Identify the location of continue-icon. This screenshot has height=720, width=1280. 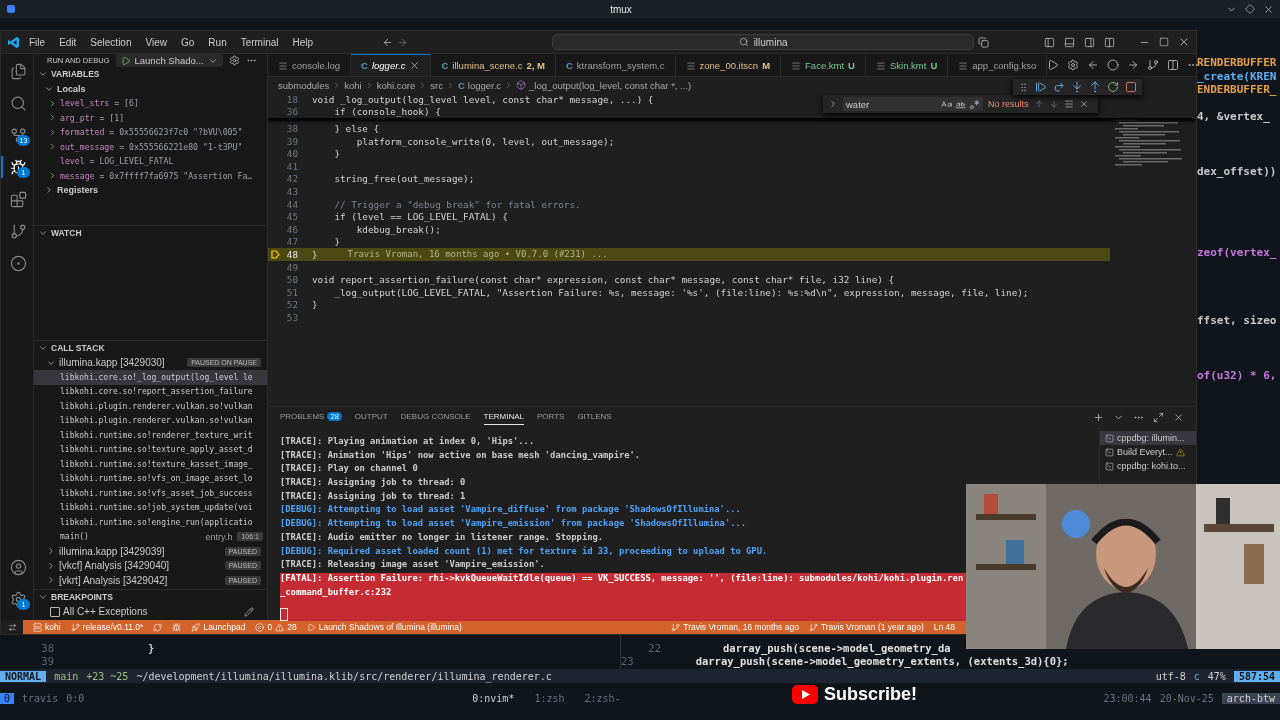
(1041, 87).